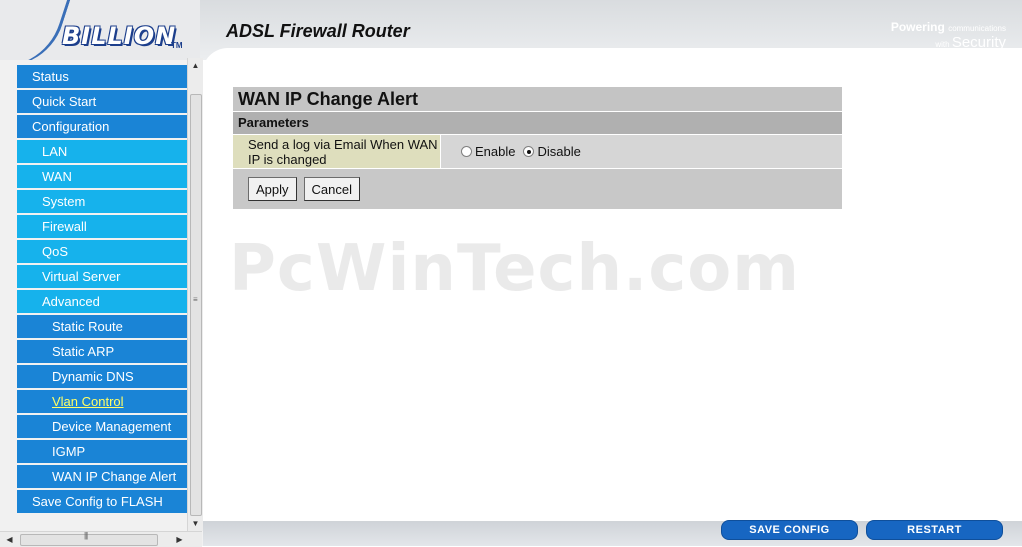  I want to click on product-title: ADSL Firewall Router, so click(318, 31).